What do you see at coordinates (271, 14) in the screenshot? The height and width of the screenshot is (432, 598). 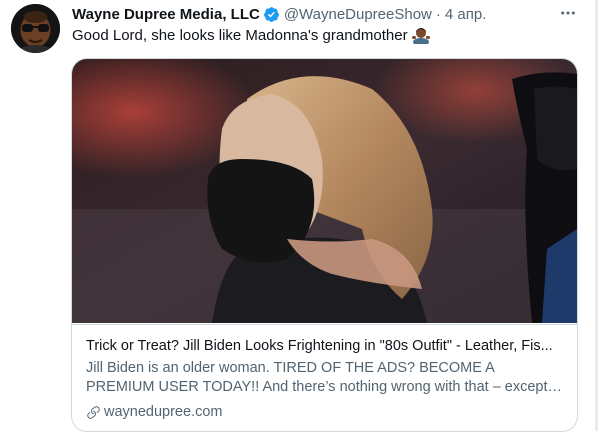 I see `verified-badge-icon` at bounding box center [271, 14].